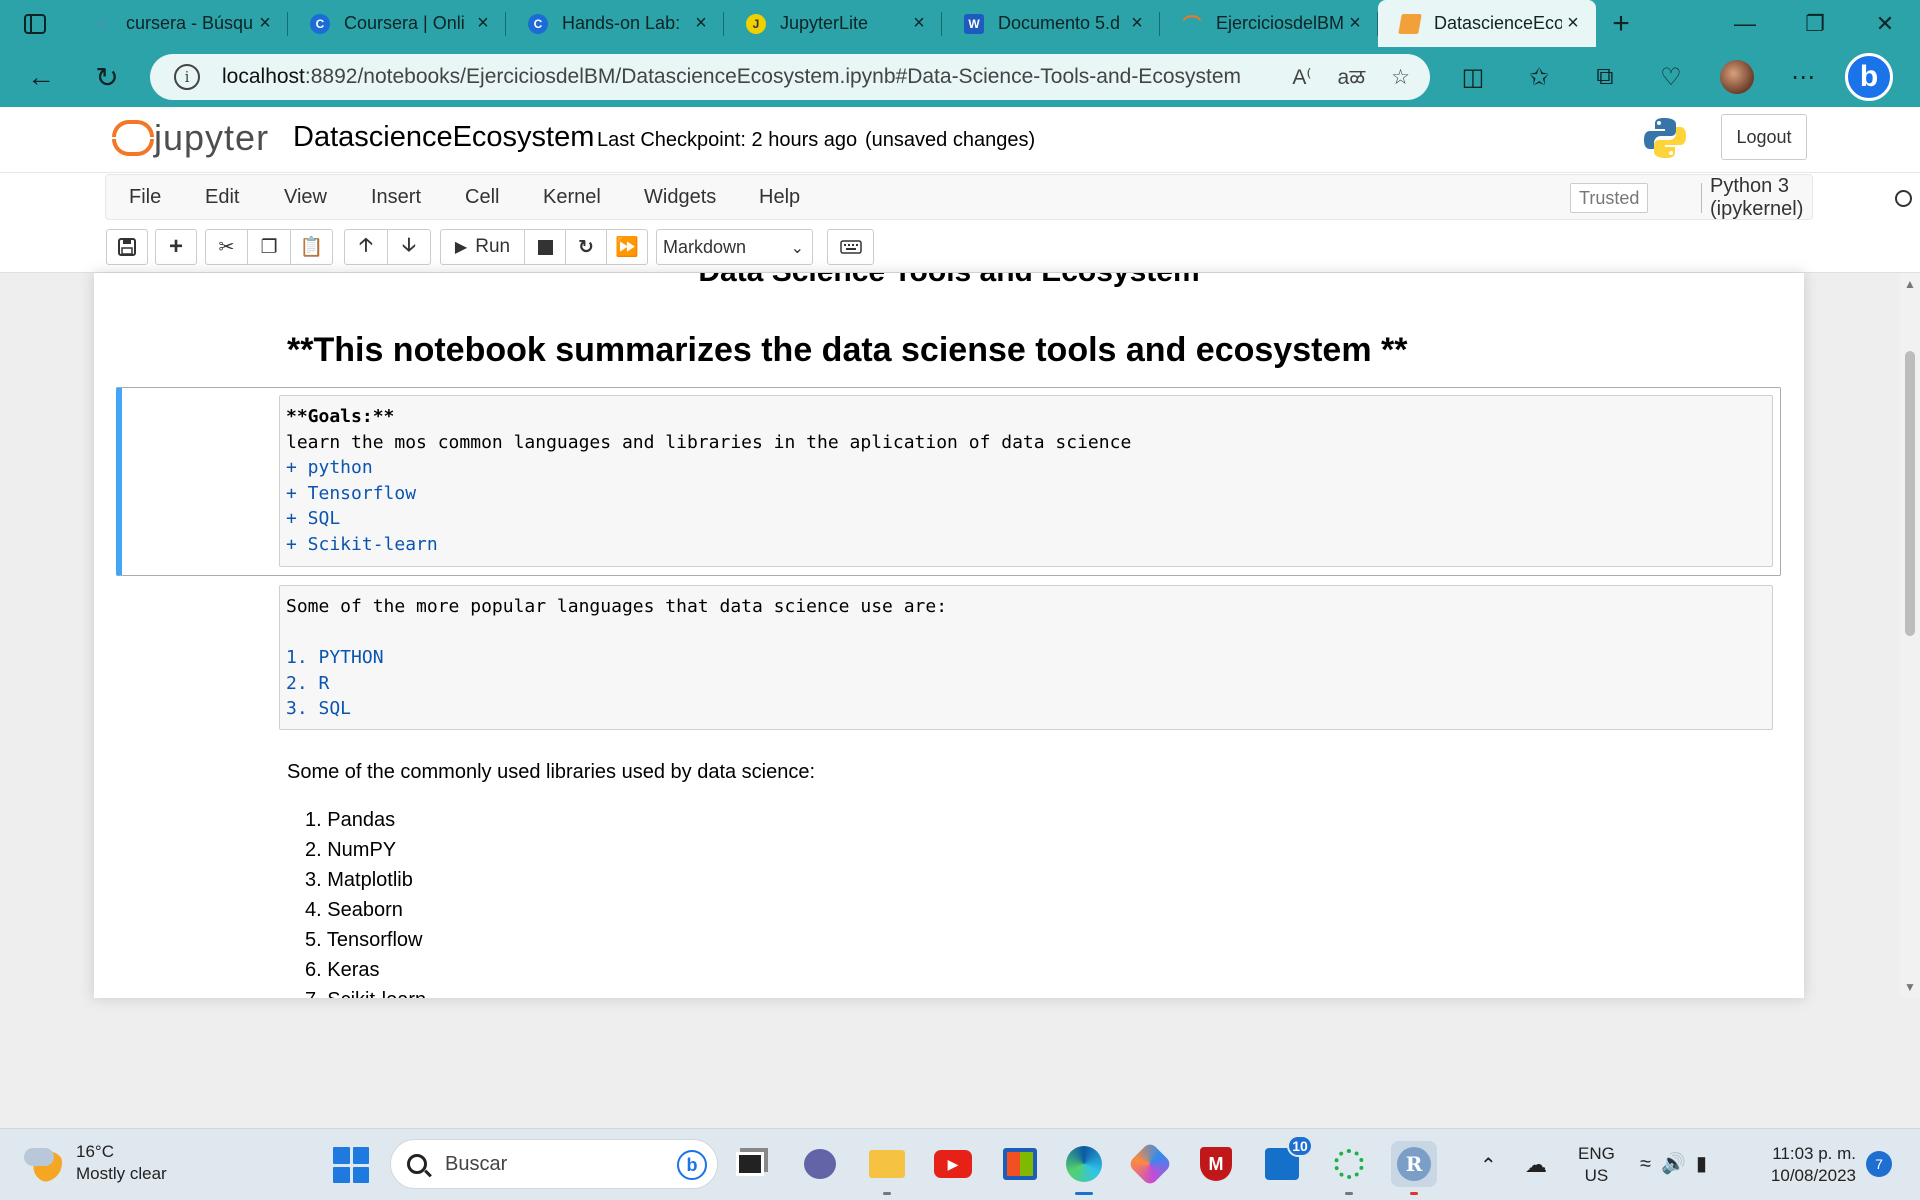  What do you see at coordinates (1803, 77) in the screenshot?
I see `more-options-icon: ⋯` at bounding box center [1803, 77].